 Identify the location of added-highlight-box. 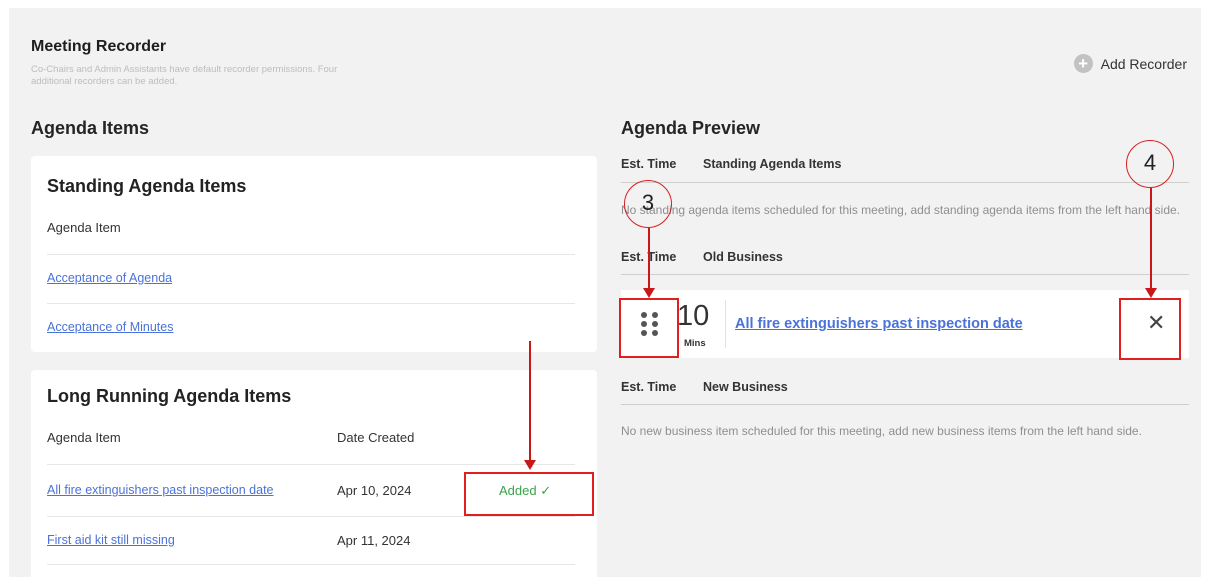
(529, 494).